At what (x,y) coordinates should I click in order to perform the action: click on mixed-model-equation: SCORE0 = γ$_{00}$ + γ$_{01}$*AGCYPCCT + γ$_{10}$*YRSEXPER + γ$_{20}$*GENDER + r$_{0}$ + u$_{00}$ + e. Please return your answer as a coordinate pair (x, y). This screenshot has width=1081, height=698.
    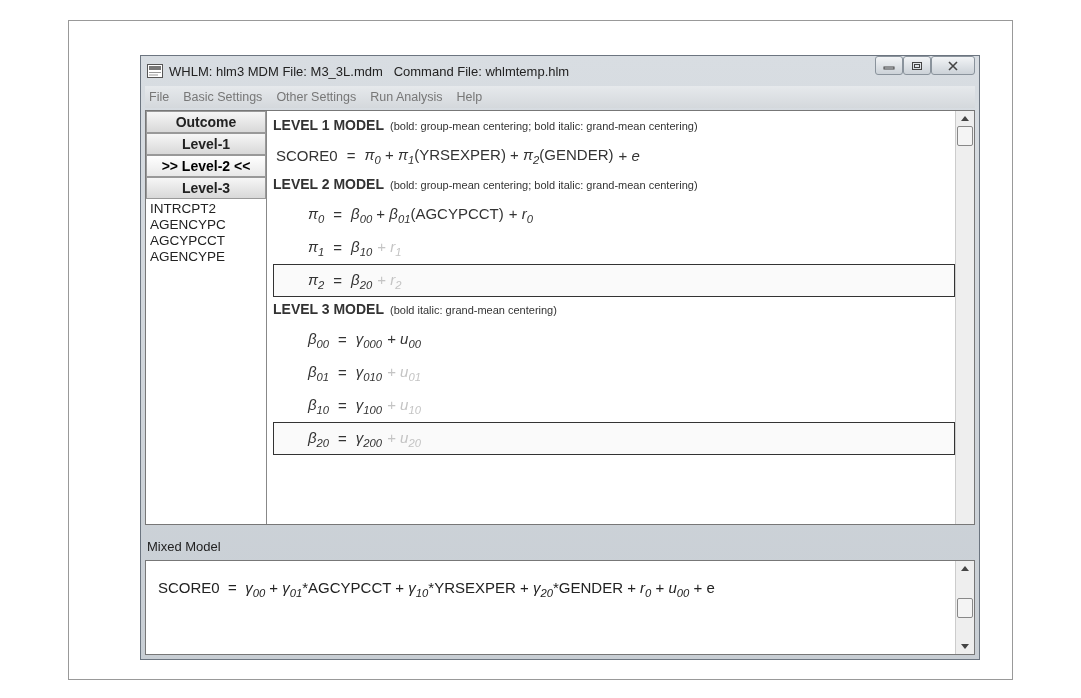
    Looking at the image, I should click on (436, 588).